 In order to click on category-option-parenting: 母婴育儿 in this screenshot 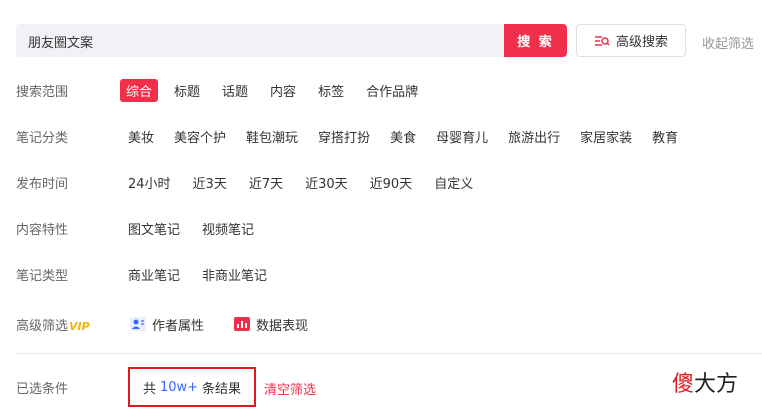, I will do `click(462, 136)`.